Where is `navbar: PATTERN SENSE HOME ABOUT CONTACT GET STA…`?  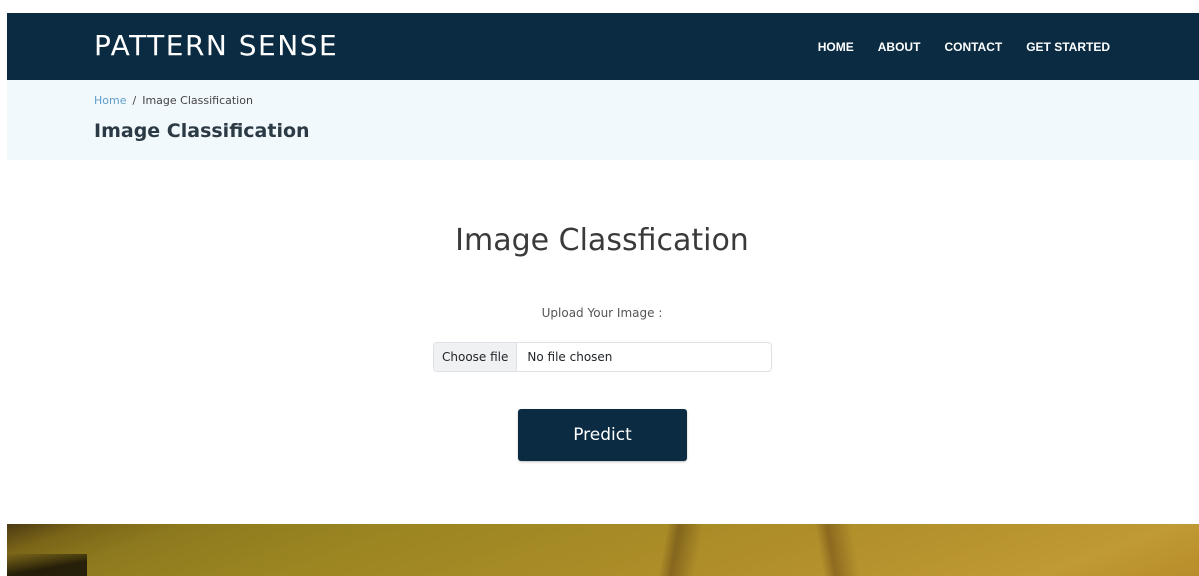
navbar: PATTERN SENSE HOME ABOUT CONTACT GET STA… is located at coordinates (603, 46).